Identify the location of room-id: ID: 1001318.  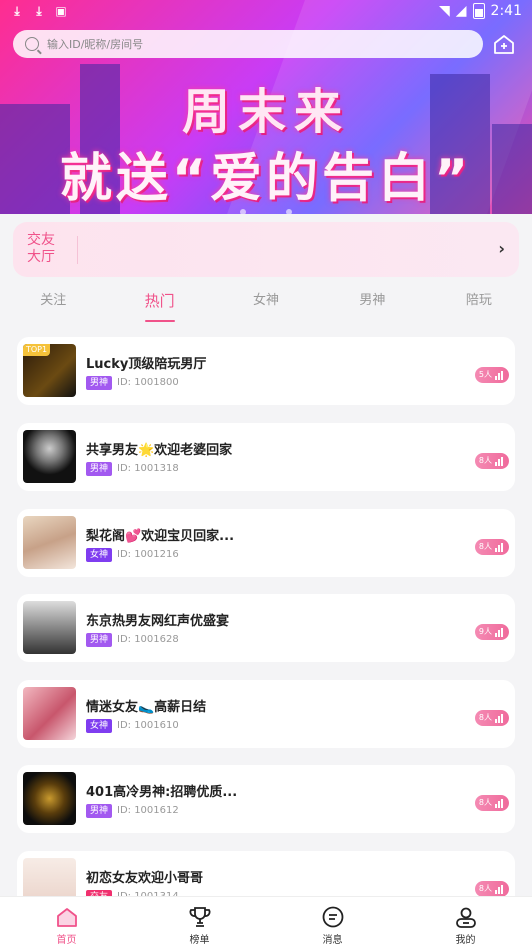
(148, 468).